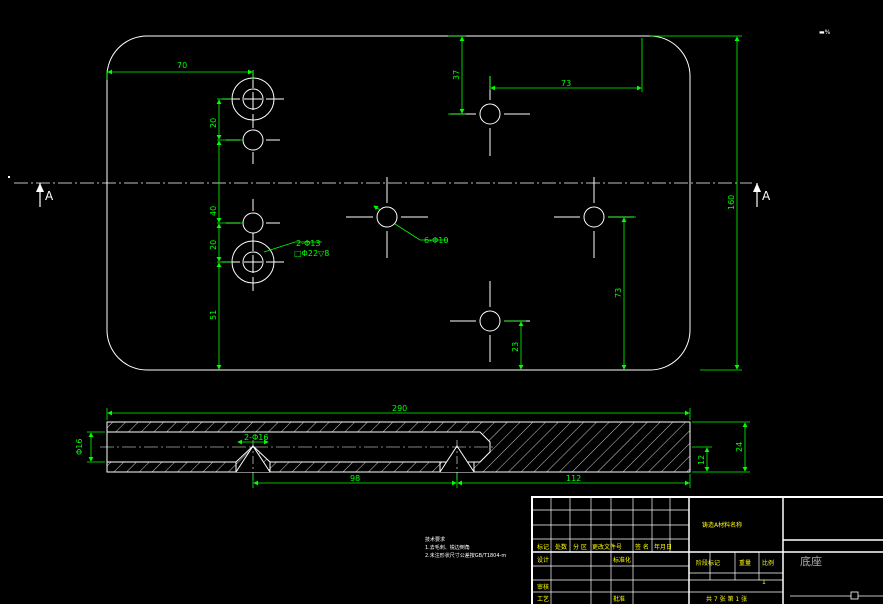 The image size is (883, 604). What do you see at coordinates (825, 32) in the screenshot?
I see `corner-mark: ▬%` at bounding box center [825, 32].